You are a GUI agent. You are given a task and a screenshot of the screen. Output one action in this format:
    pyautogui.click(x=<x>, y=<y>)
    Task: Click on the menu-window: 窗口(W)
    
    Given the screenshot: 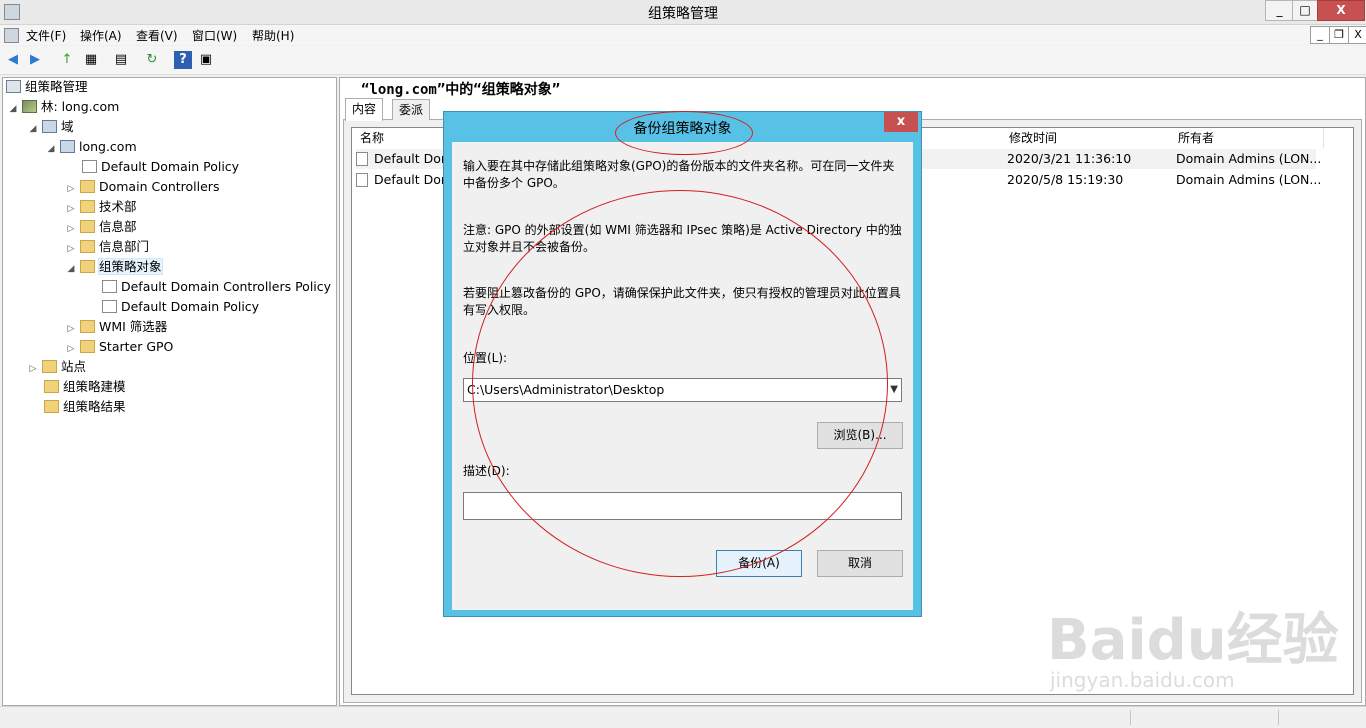 What is the action you would take?
    pyautogui.click(x=214, y=35)
    